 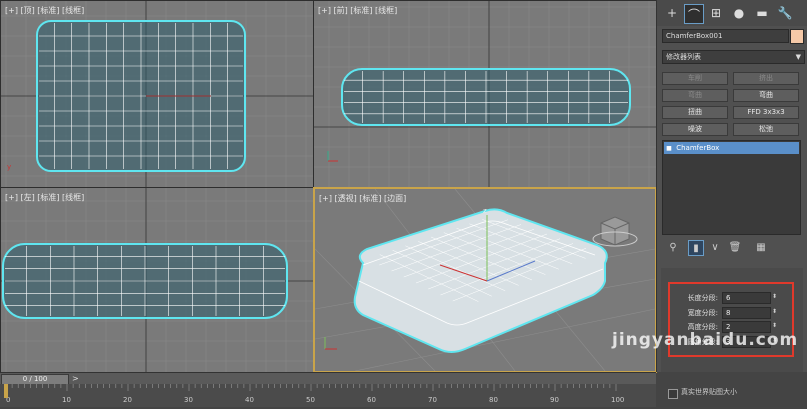 I want to click on track-bar-tick-label: 20, so click(x=127, y=400).